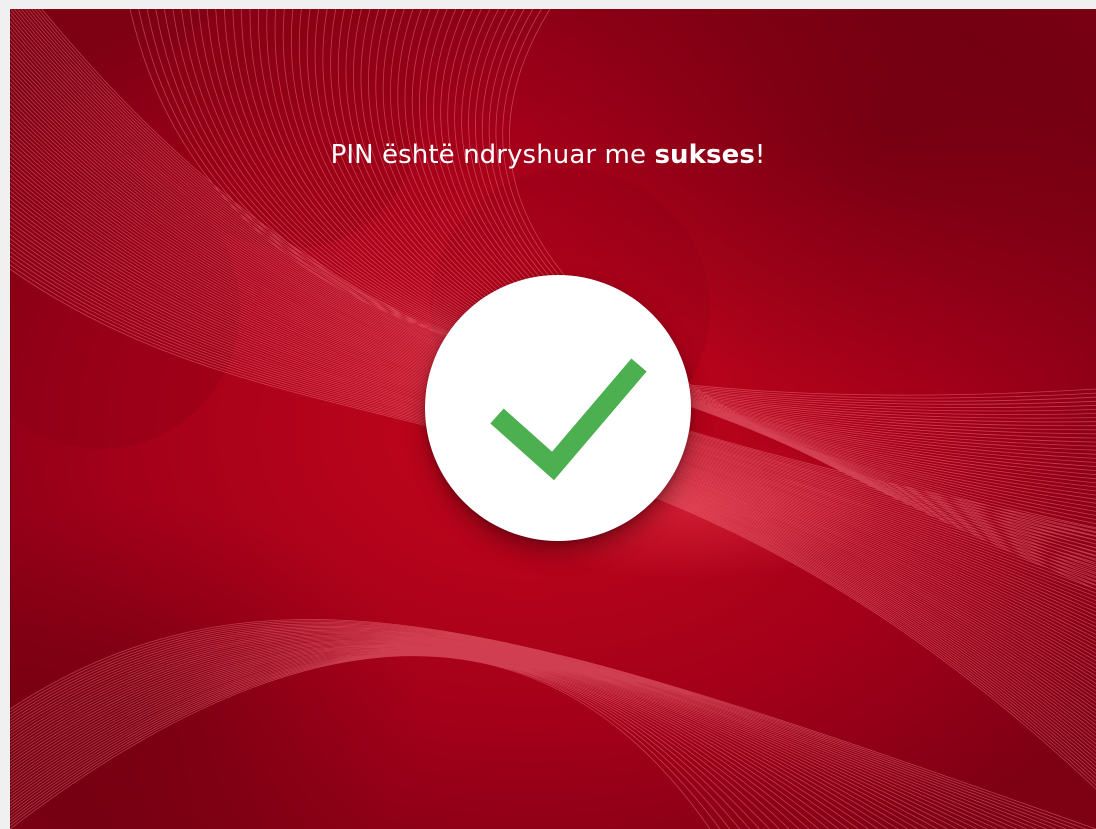 The image size is (1096, 829). Describe the element at coordinates (492, 155) in the screenshot. I see `message-prefix: PIN është ndryshuar me` at that location.